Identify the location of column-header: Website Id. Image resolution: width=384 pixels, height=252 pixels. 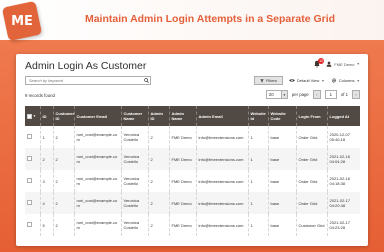
(257, 116).